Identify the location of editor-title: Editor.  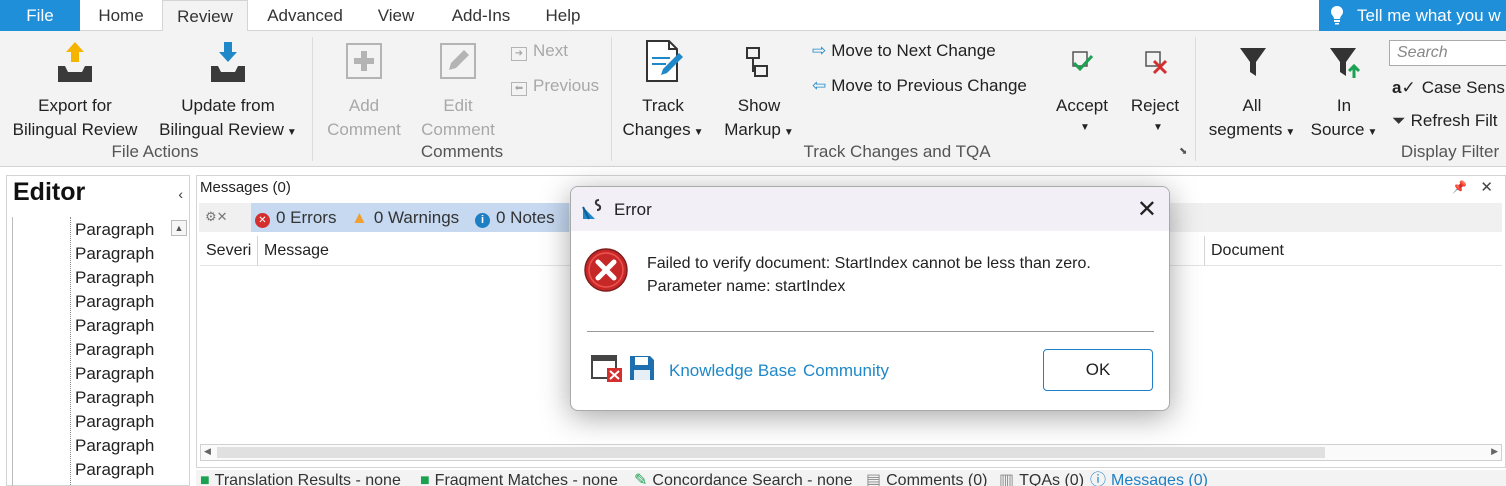
(49, 192).